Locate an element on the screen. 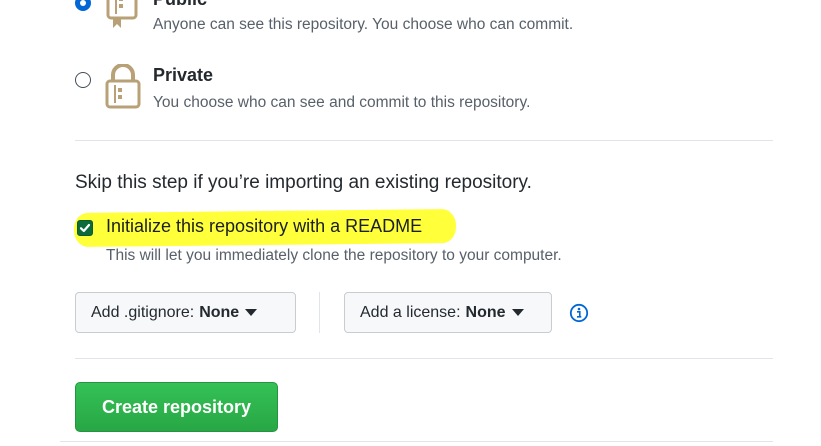 The height and width of the screenshot is (446, 821). readme-label: Initialize this repository with a README is located at coordinates (264, 226).